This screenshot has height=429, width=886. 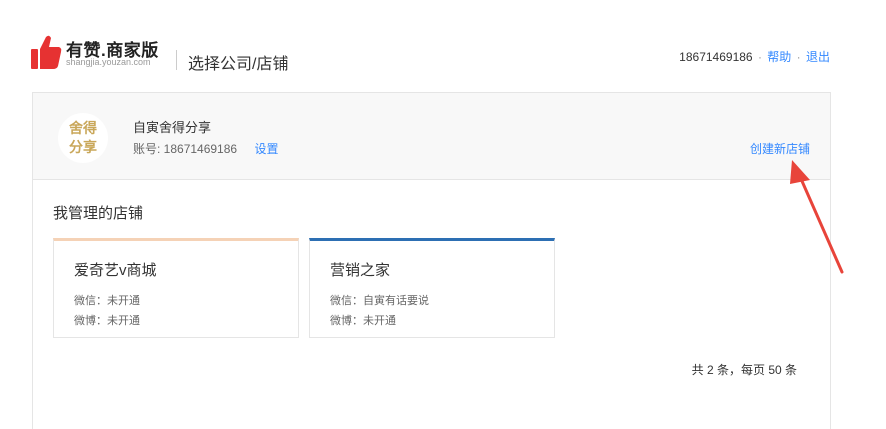 I want to click on logo-subtitle: shangjia.youzan.com, so click(x=108, y=62).